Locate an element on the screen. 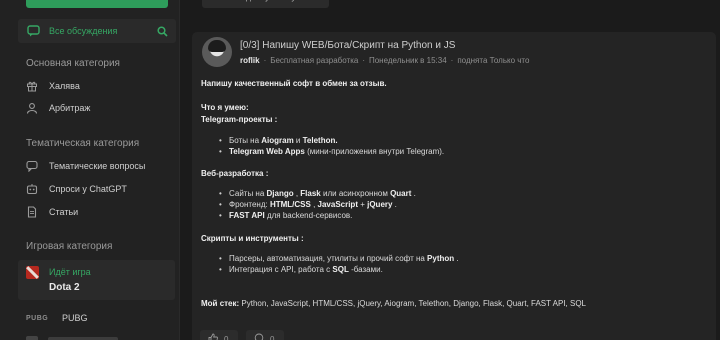  sidebar-item-freebies: Халява is located at coordinates (53, 86).